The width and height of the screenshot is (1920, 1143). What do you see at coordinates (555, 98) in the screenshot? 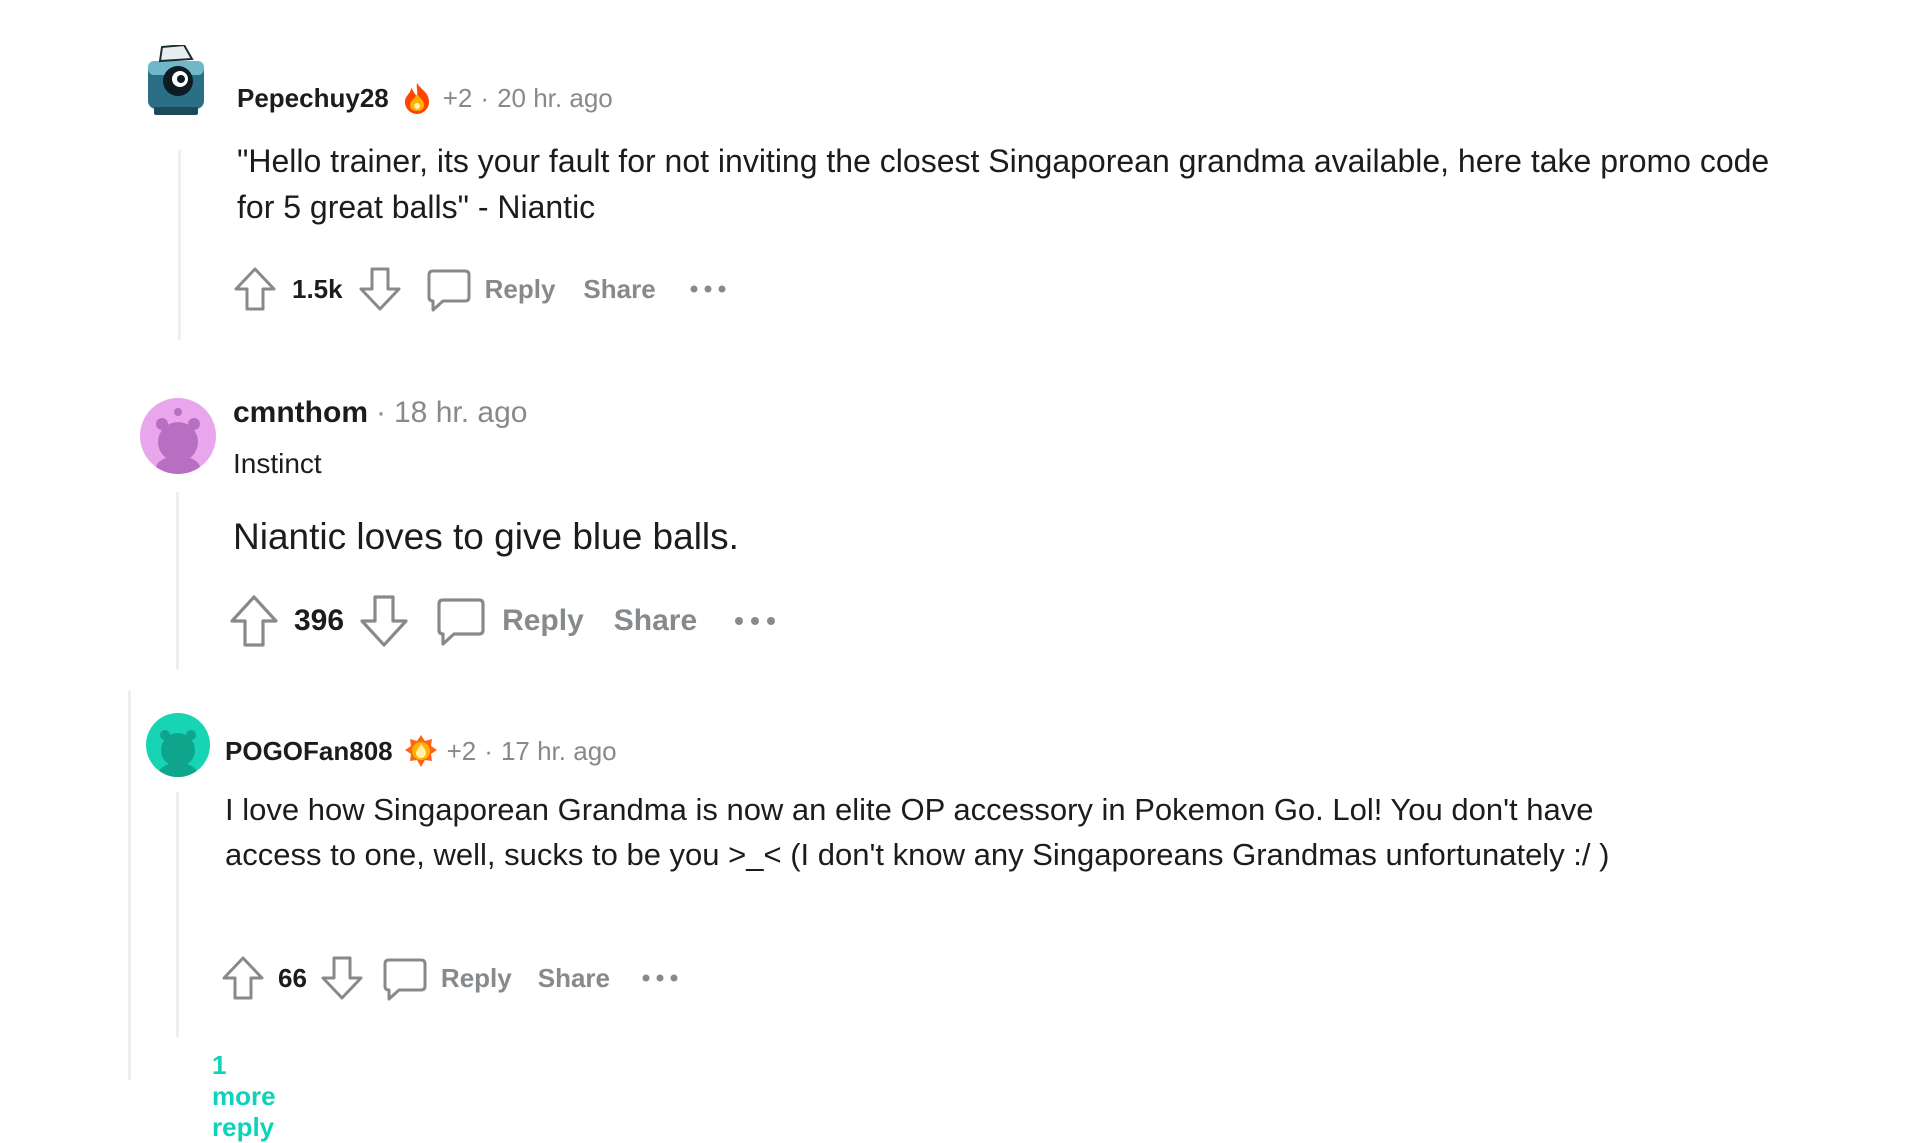
I see `timestamp: 20 hr. ago` at bounding box center [555, 98].